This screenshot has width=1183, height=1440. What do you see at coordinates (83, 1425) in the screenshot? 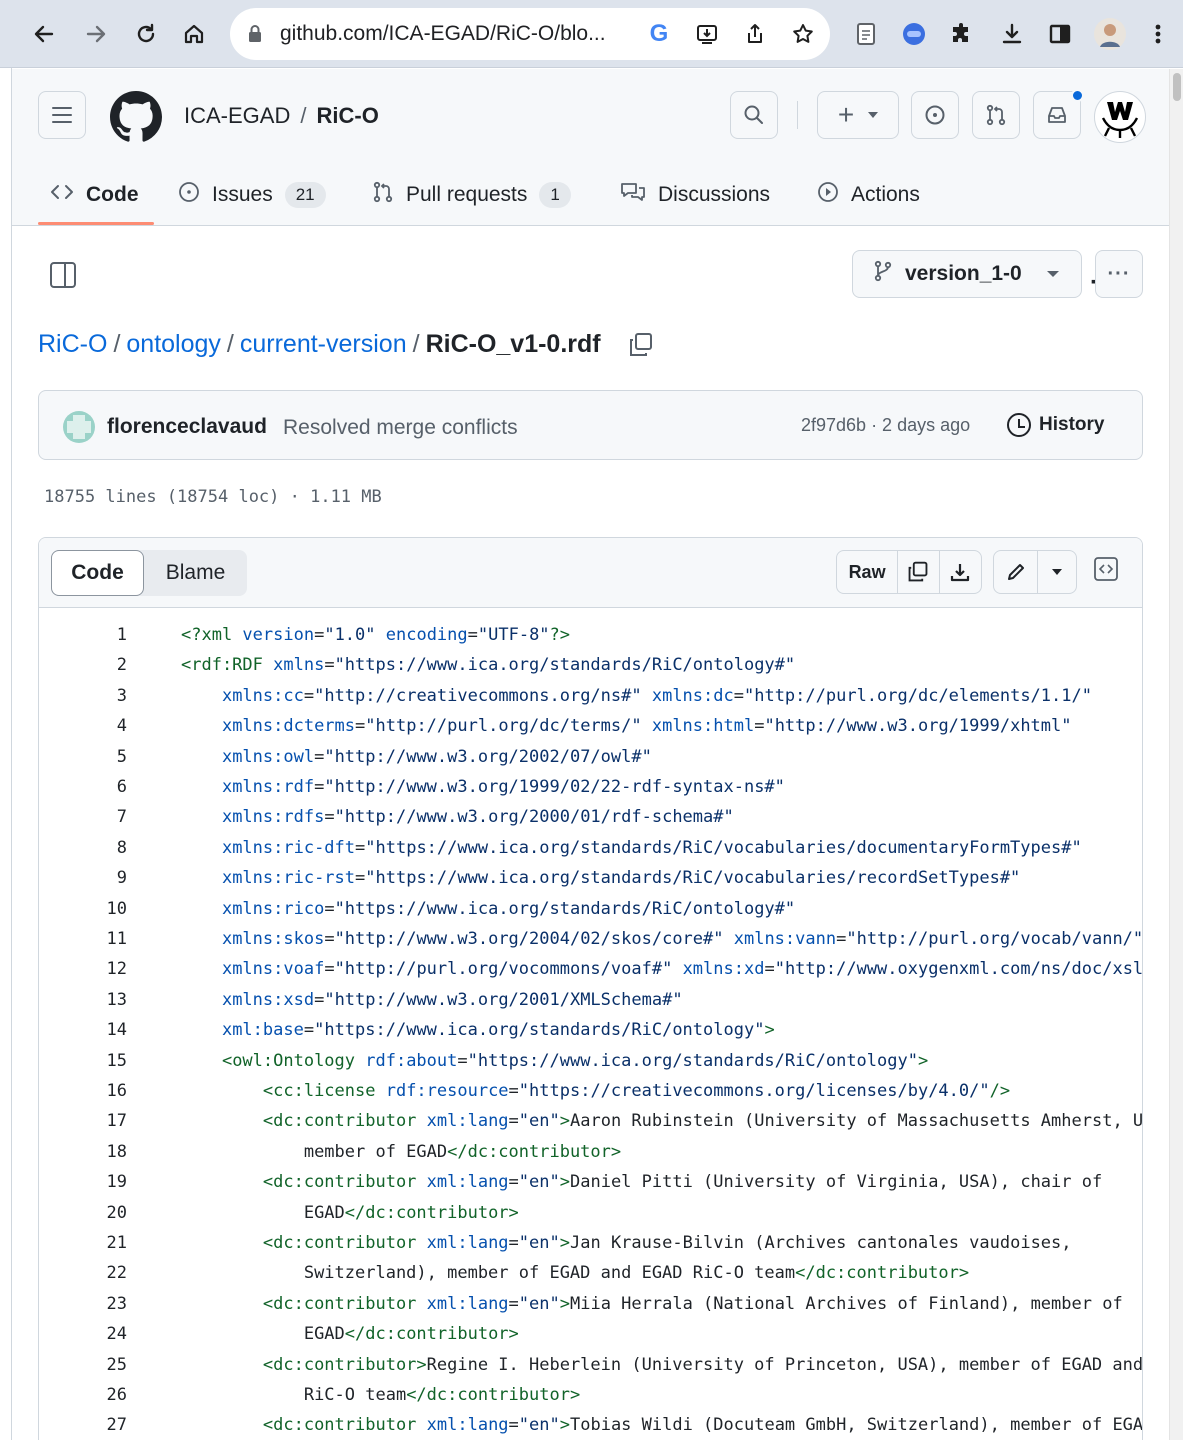
I see `line-number: 27` at bounding box center [83, 1425].